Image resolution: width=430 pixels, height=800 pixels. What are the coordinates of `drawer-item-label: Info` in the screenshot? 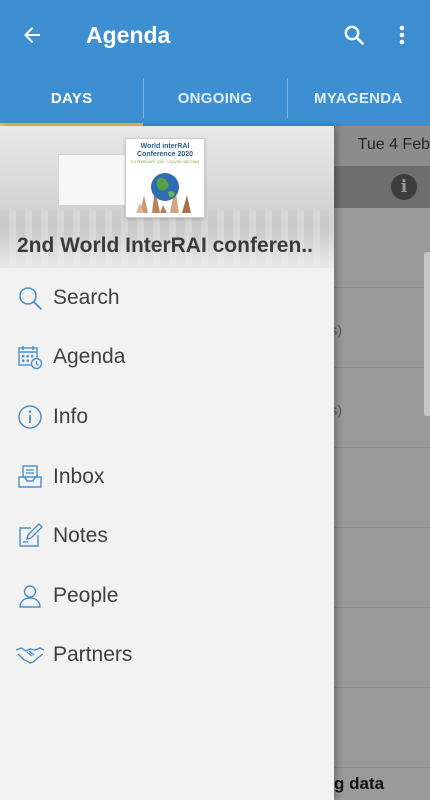 It's located at (71, 416).